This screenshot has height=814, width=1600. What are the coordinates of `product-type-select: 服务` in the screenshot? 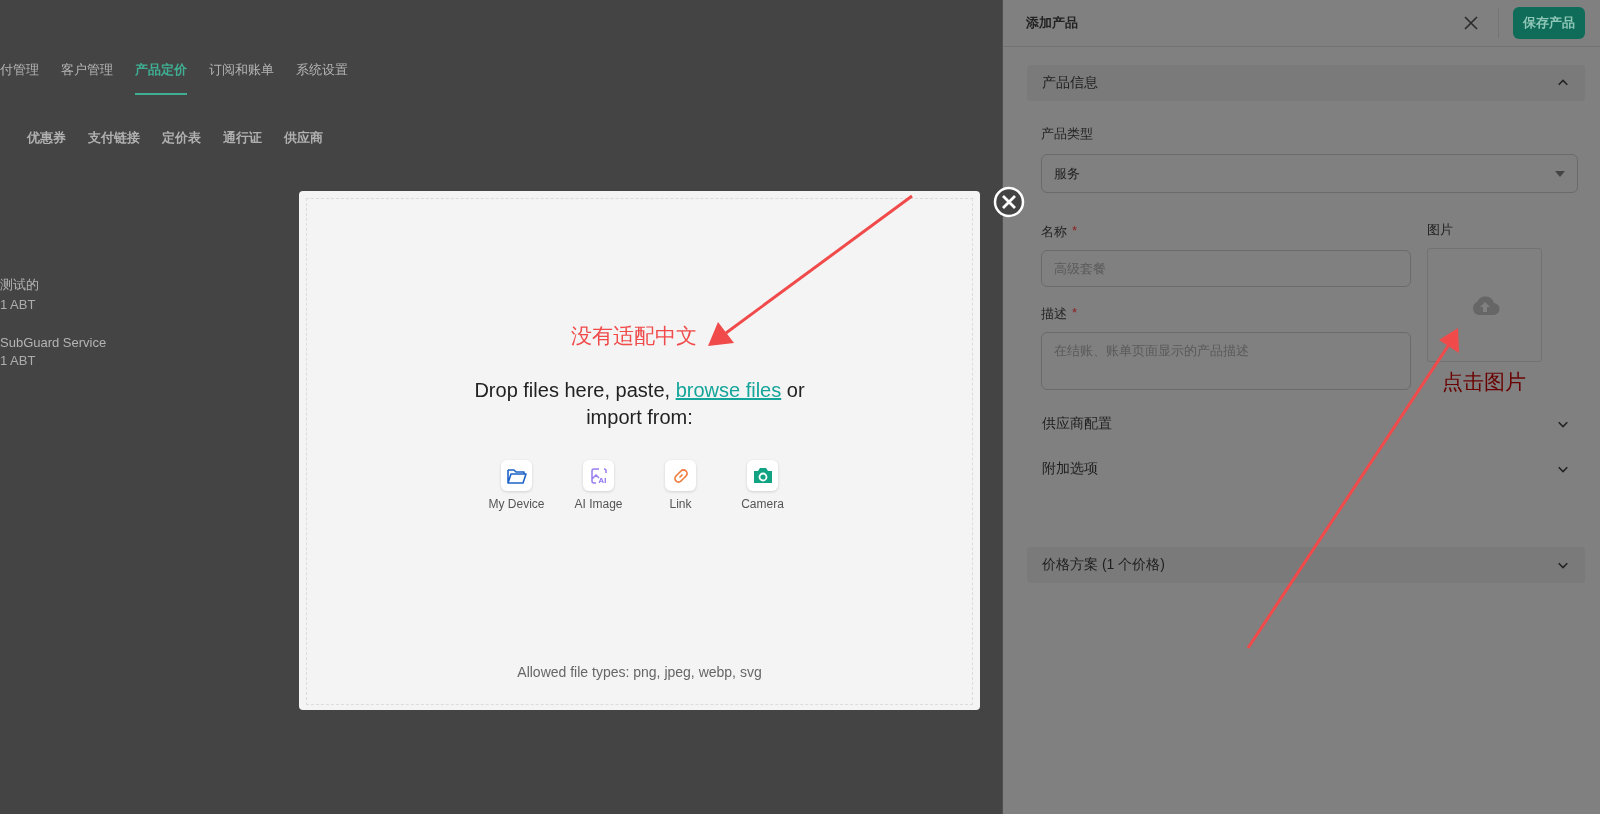 It's located at (1309, 173).